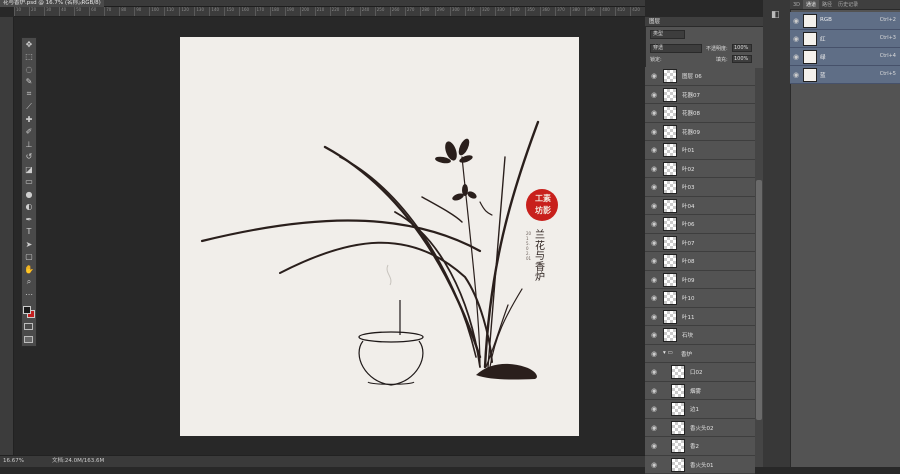 The width and height of the screenshot is (900, 474). I want to click on layer-row: ◉叶04, so click(700, 206).